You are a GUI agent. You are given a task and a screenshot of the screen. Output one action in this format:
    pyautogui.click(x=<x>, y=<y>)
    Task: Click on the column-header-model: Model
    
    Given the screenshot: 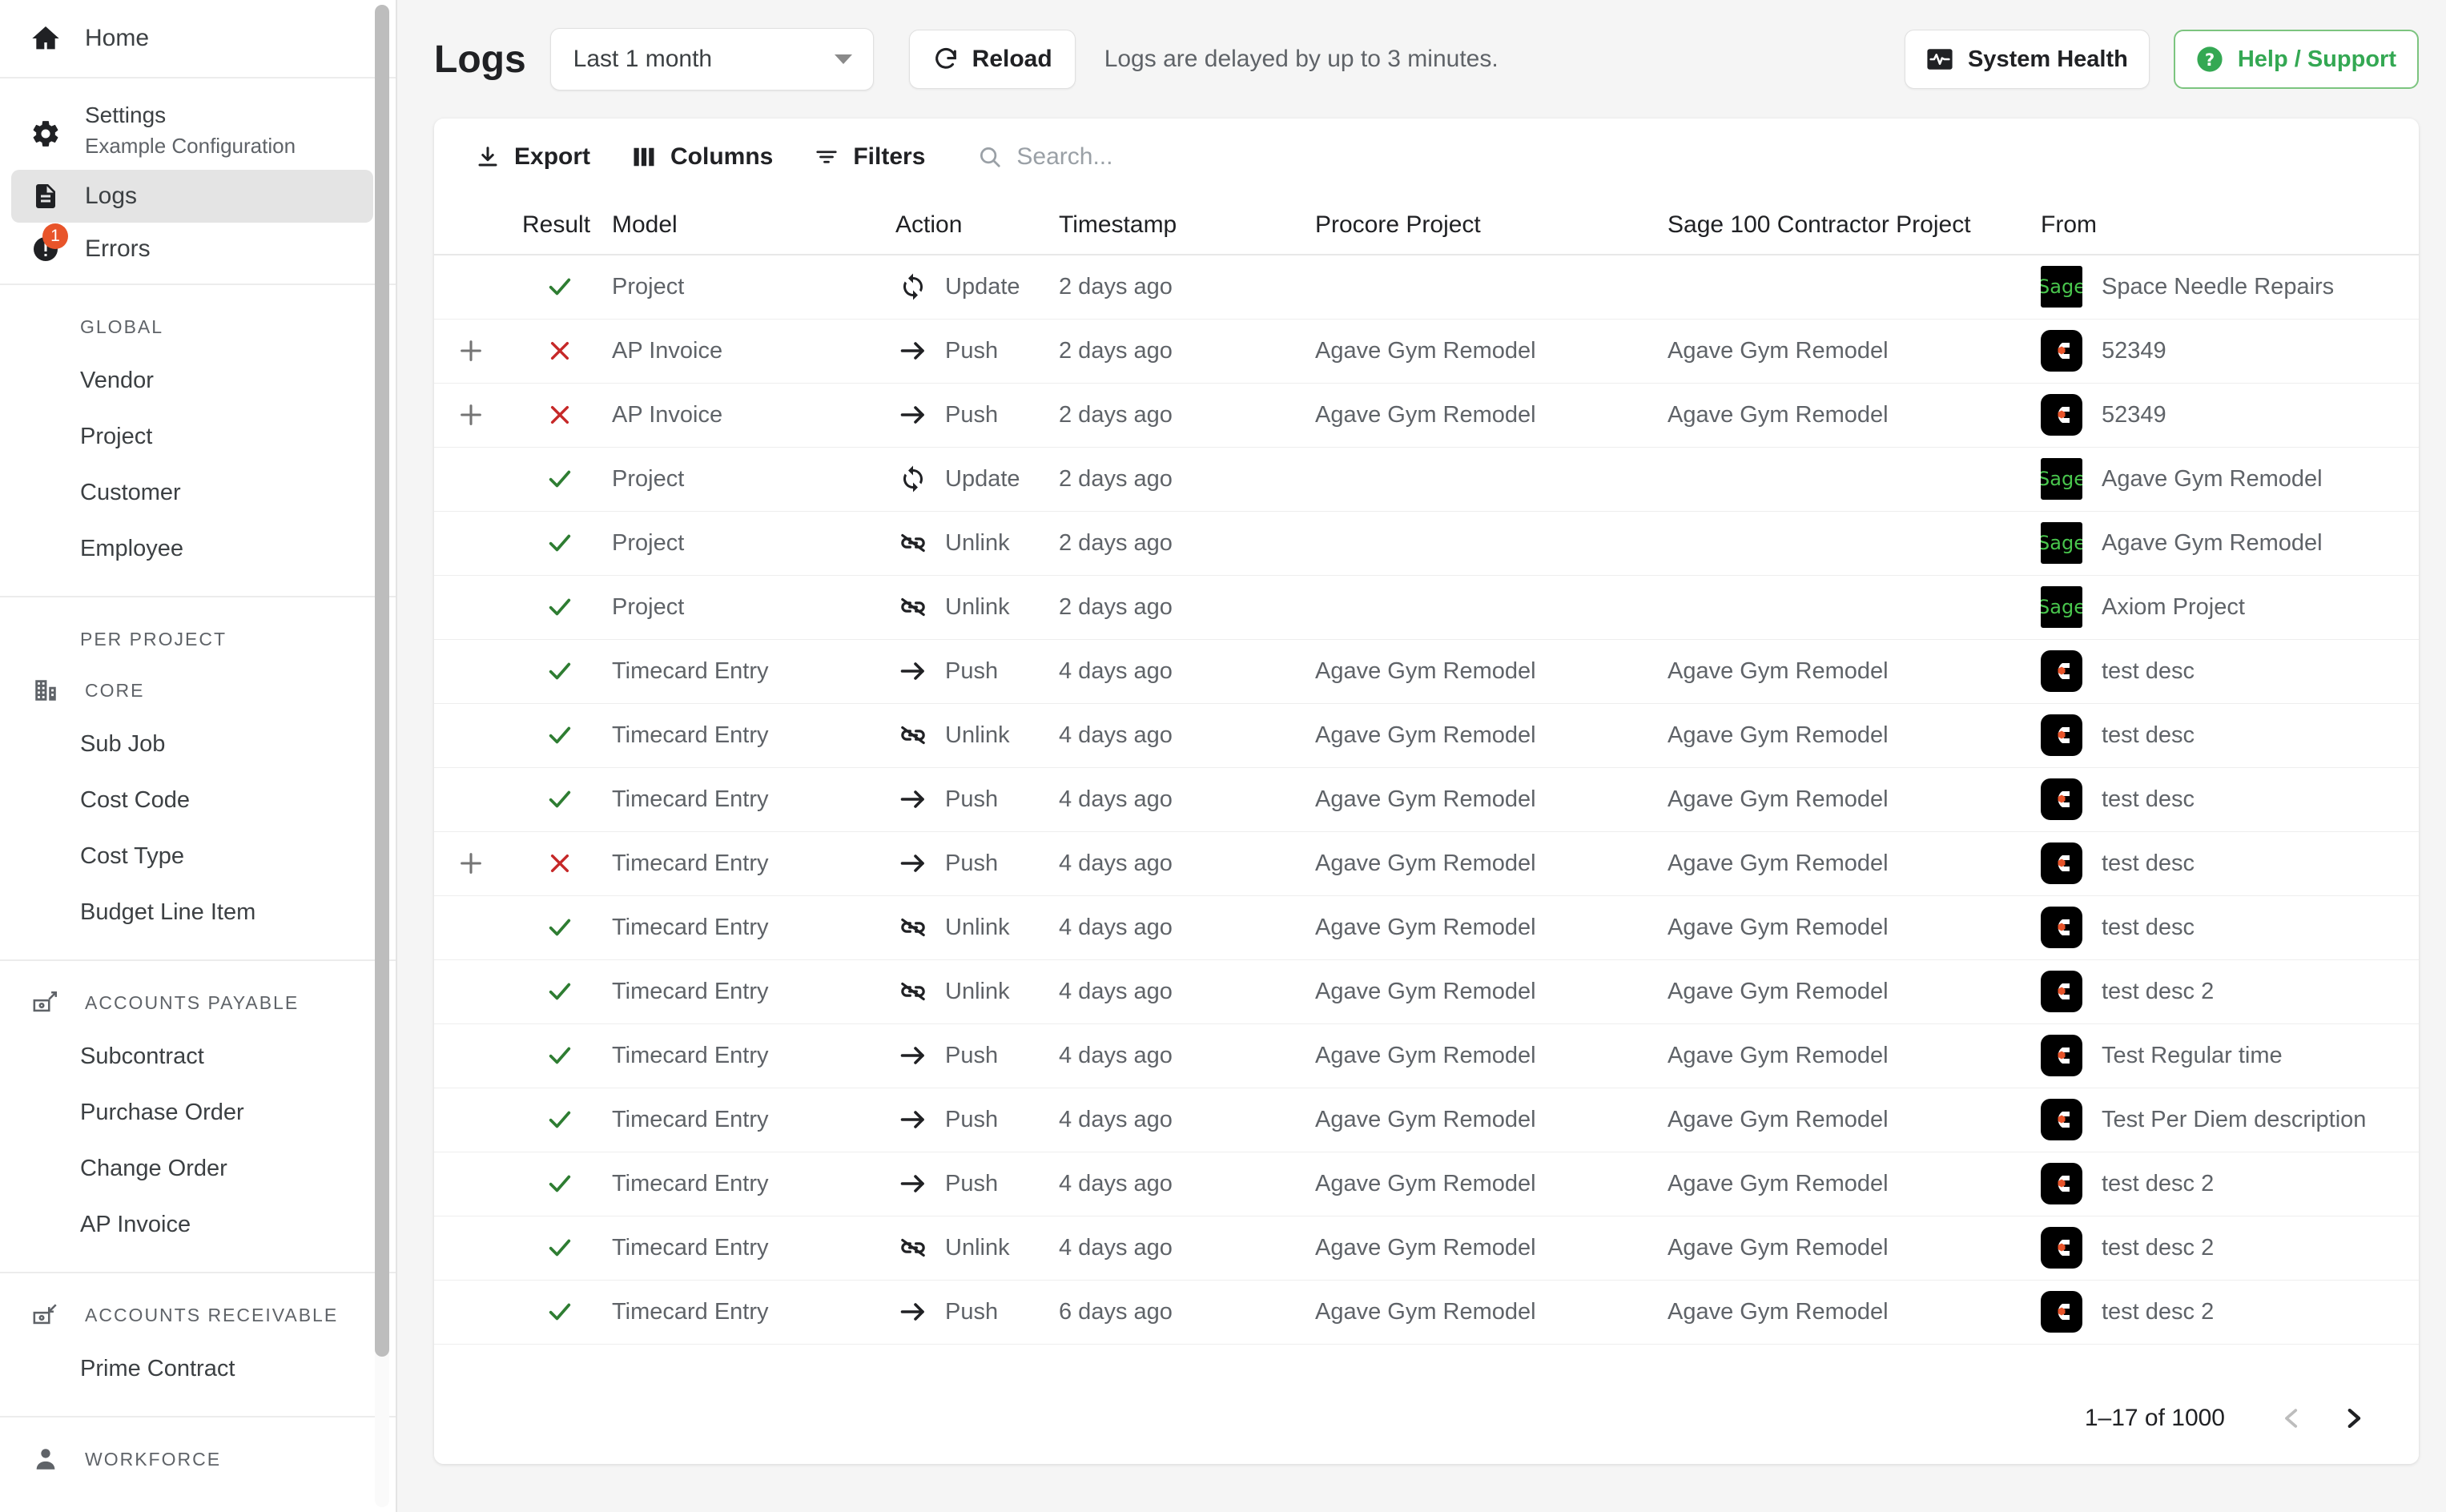 What is the action you would take?
    pyautogui.click(x=740, y=225)
    